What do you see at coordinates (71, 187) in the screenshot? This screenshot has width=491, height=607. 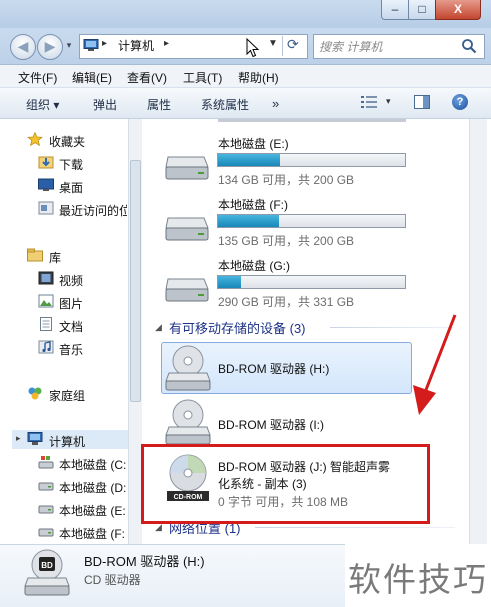 I see `nav-desktop: 桌面` at bounding box center [71, 187].